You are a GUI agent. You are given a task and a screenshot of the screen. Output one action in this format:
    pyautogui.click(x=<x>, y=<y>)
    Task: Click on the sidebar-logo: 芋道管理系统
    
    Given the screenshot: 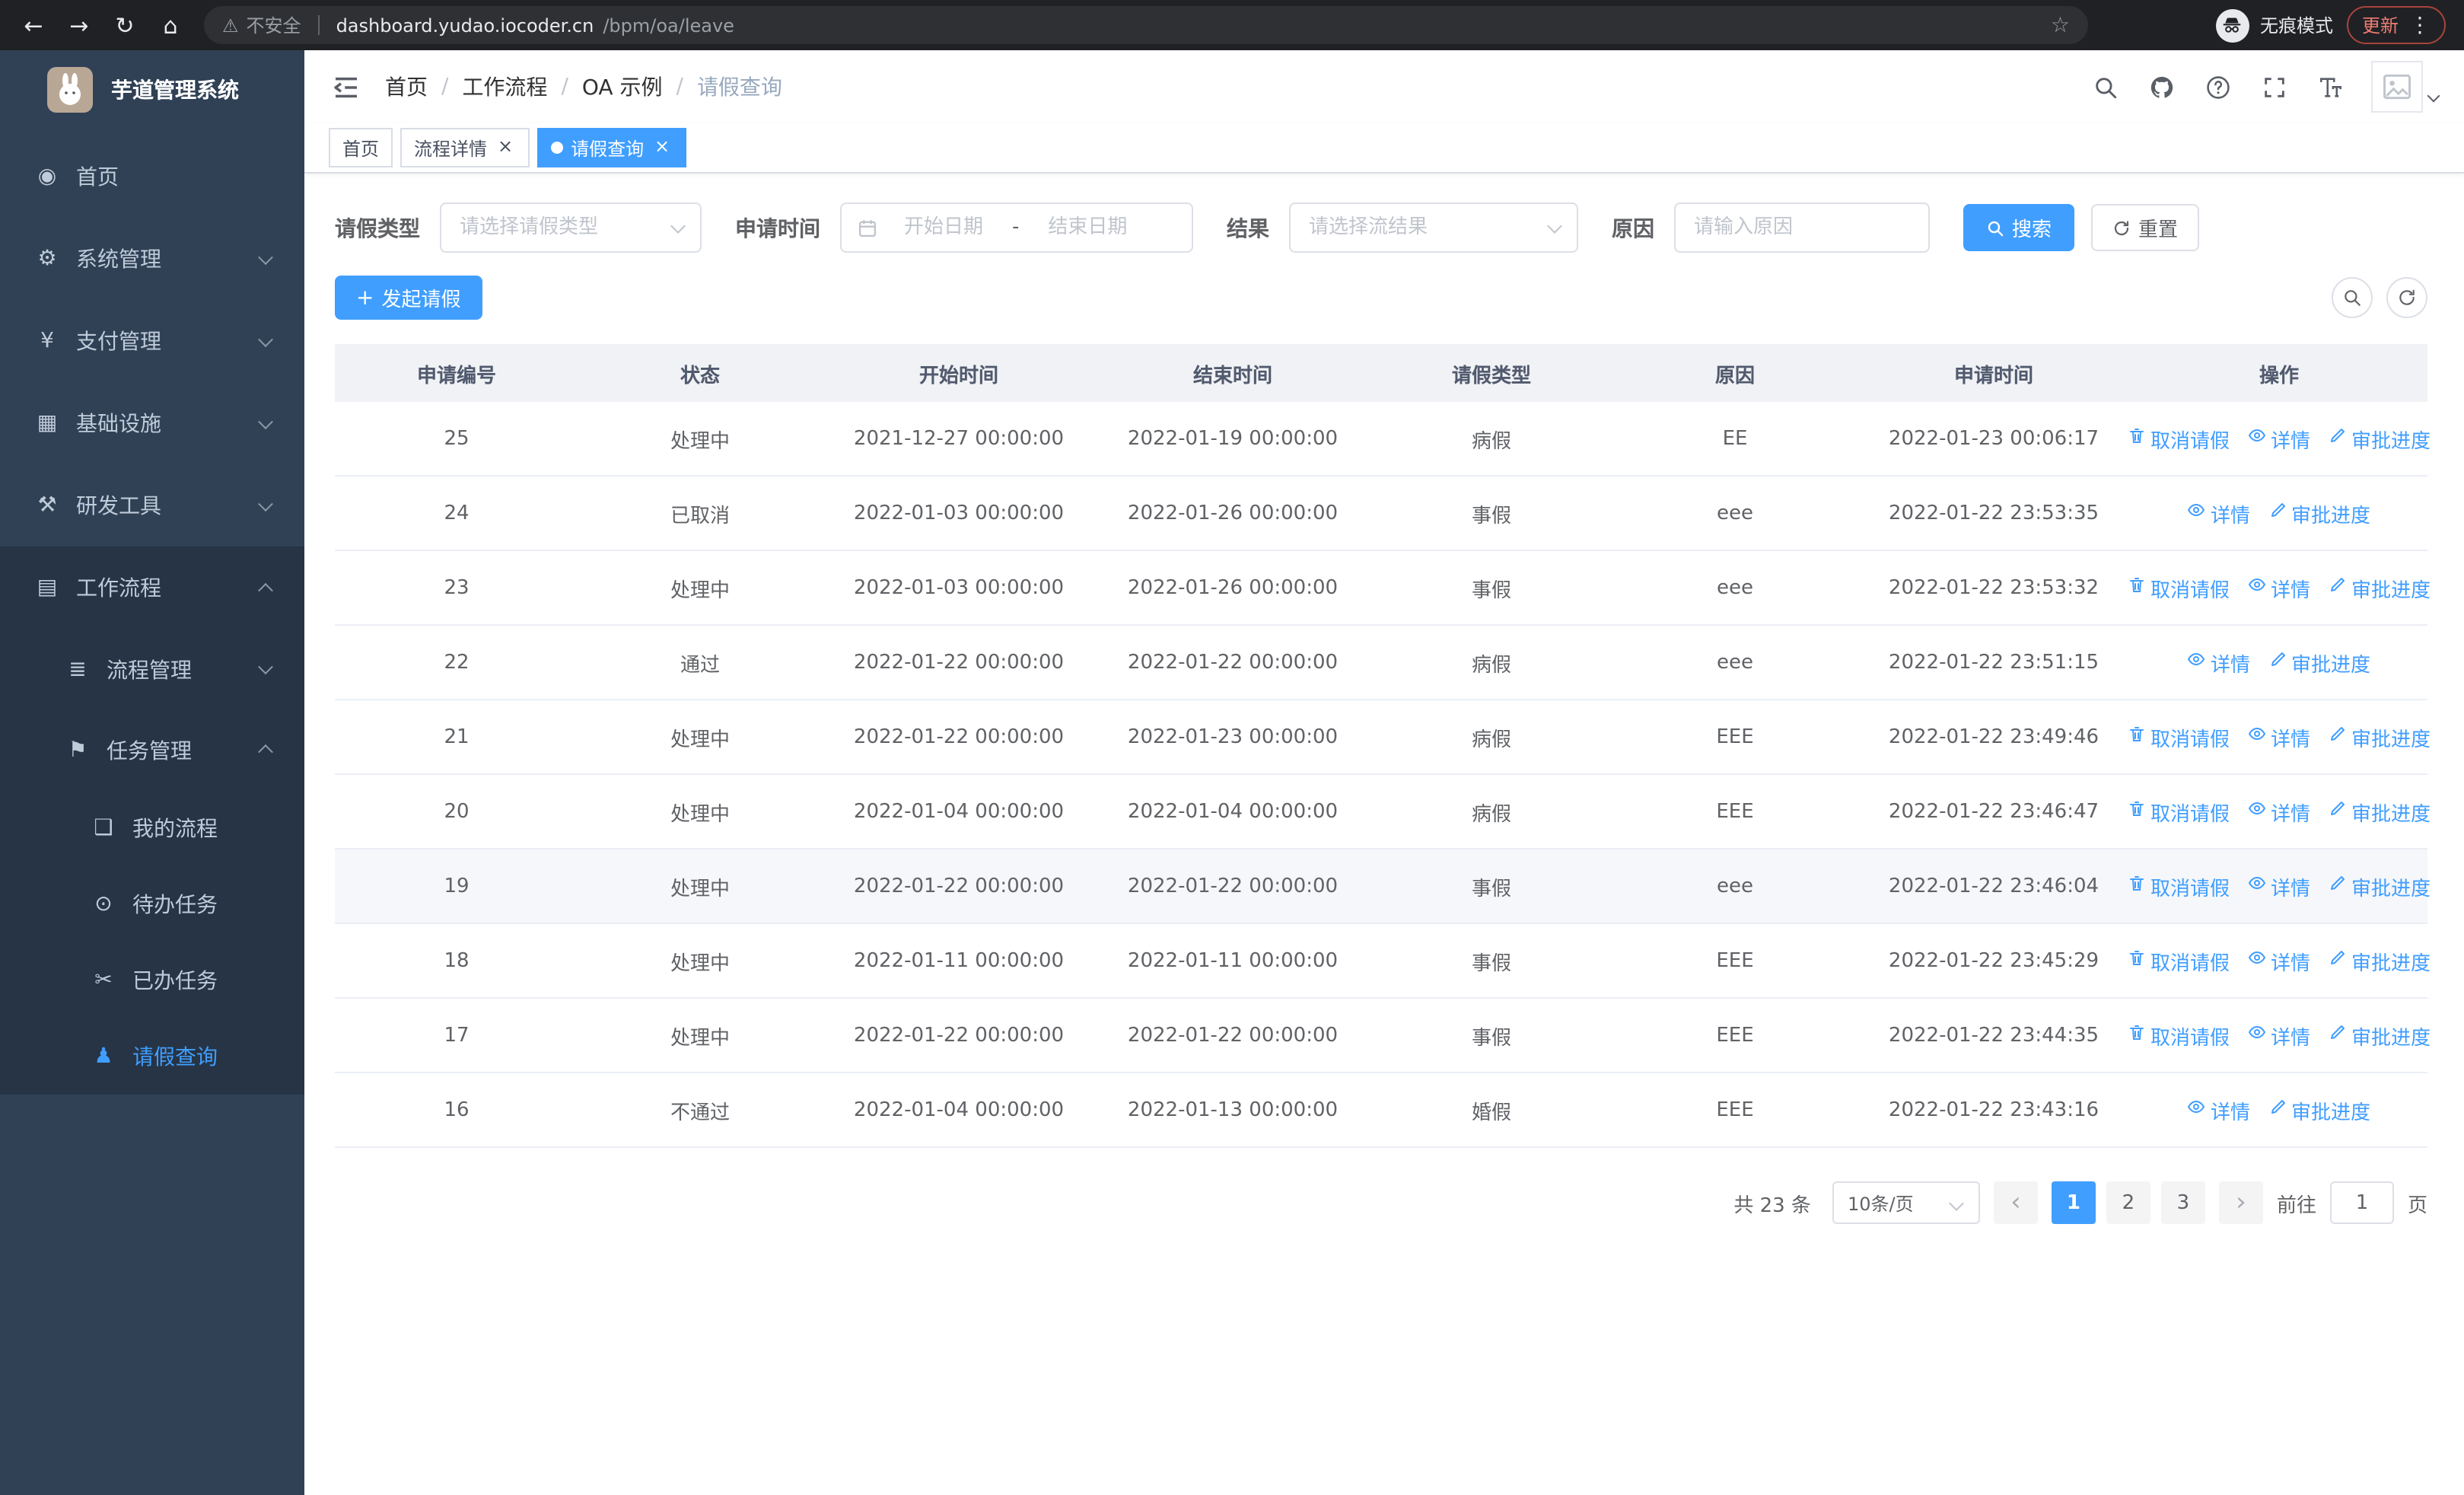 What is the action you would take?
    pyautogui.click(x=152, y=90)
    